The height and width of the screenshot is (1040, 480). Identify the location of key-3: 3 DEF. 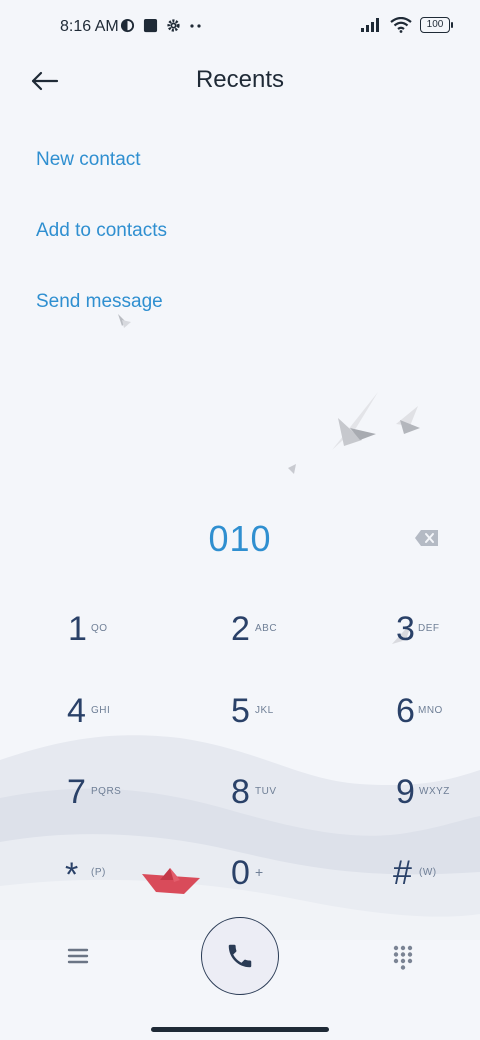
(400, 628).